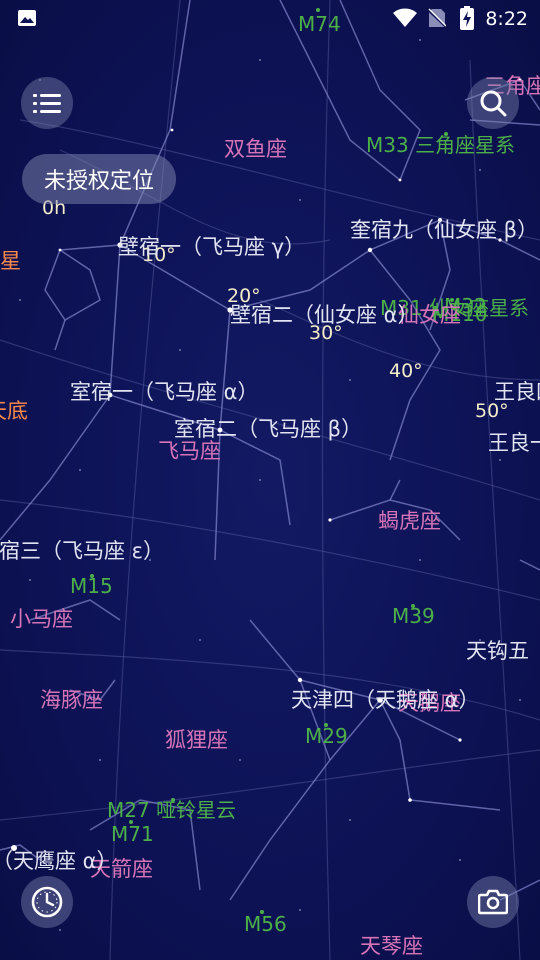  Describe the element at coordinates (437, 18) in the screenshot. I see `no-sim-icon` at that location.